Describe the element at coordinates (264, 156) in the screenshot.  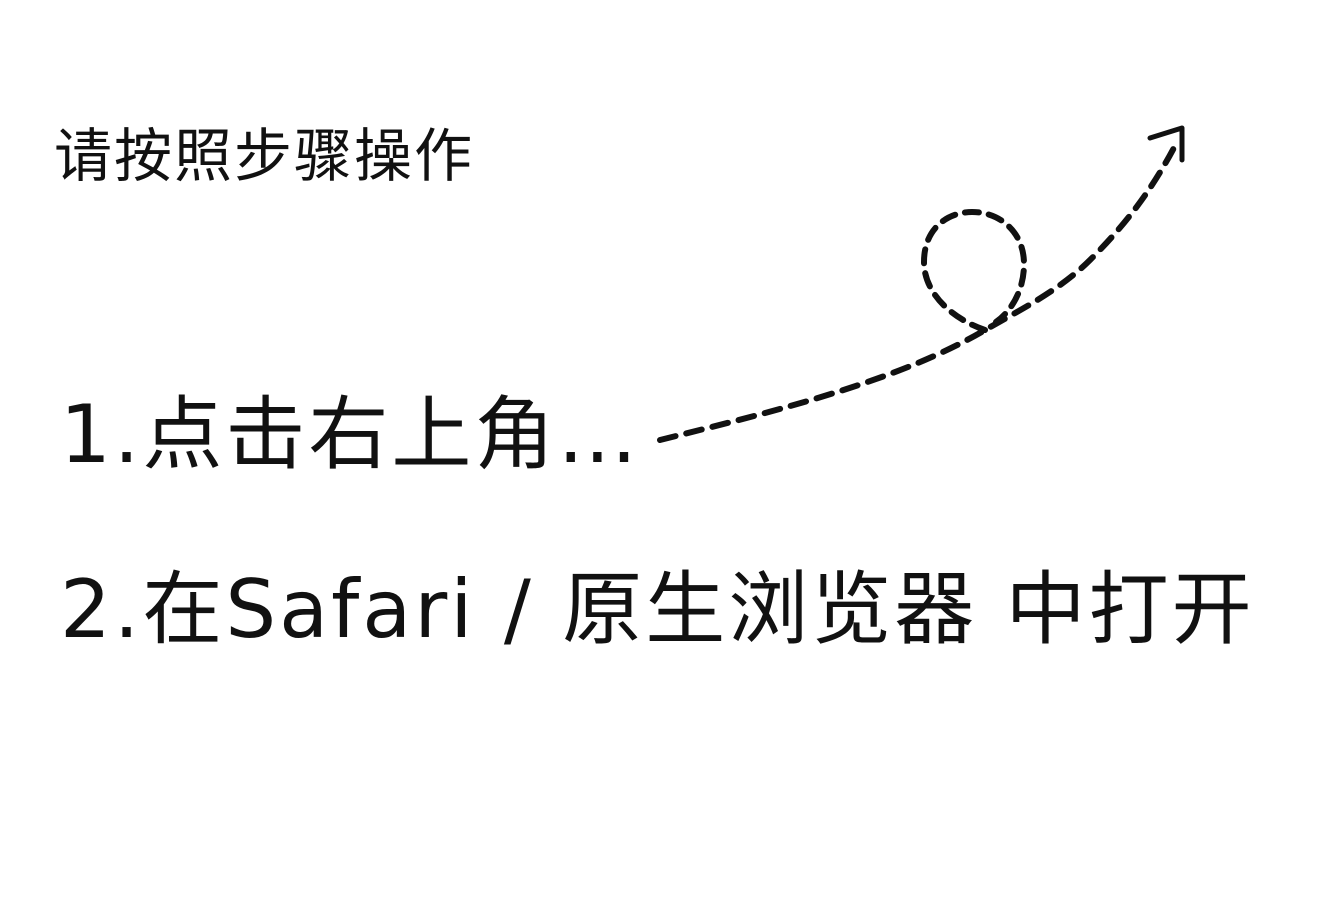
I see `instruction-heading: 请按照步骤操作` at that location.